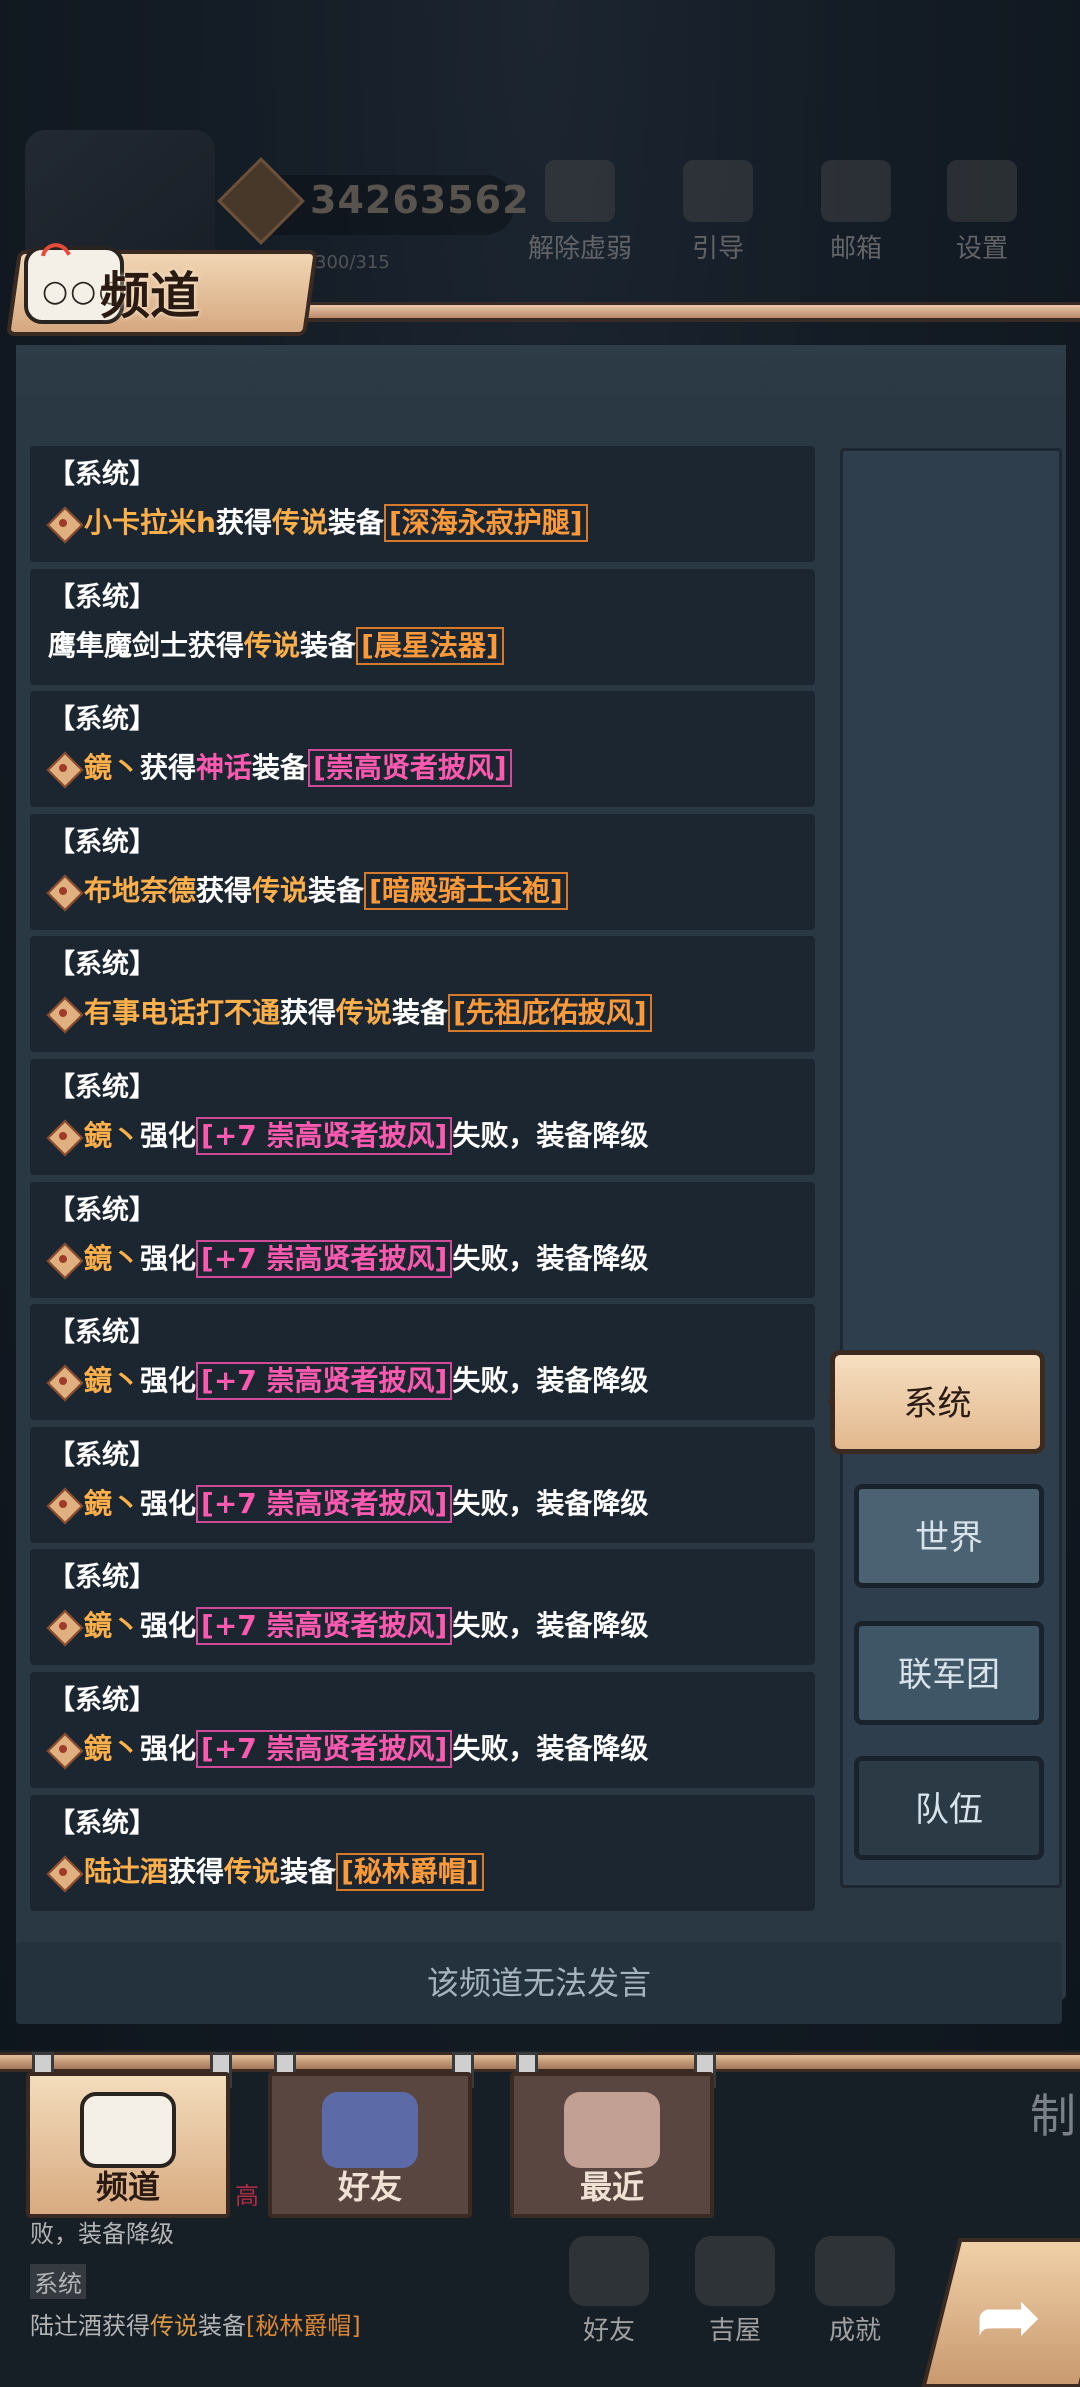  Describe the element at coordinates (140, 891) in the screenshot. I see `player-name: 布地奈德` at that location.